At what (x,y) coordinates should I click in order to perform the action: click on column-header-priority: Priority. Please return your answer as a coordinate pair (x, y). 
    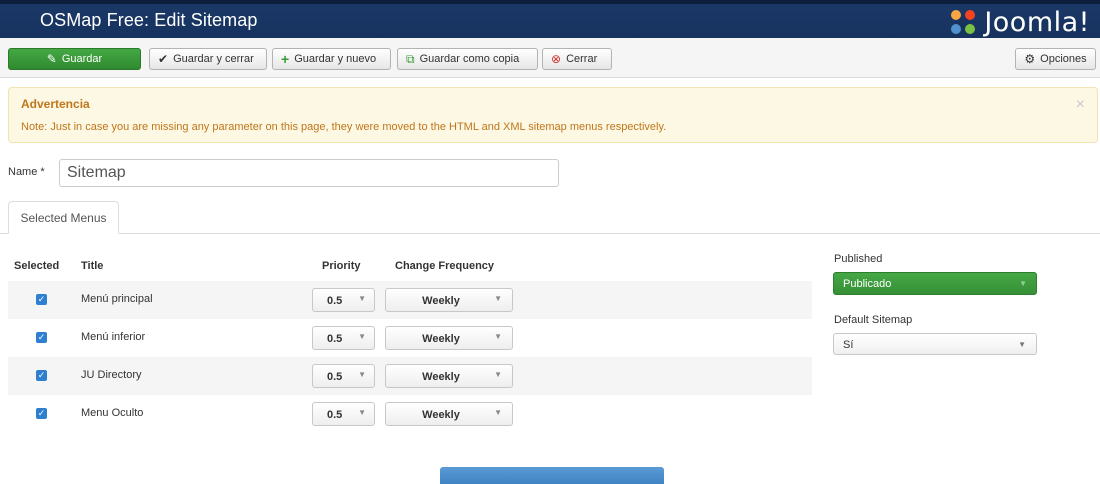
    Looking at the image, I should click on (341, 266).